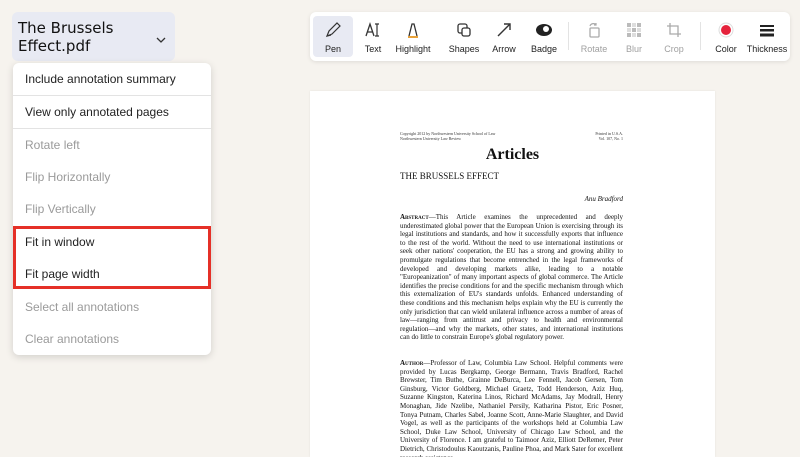  I want to click on tool-pen: Pen, so click(333, 36).